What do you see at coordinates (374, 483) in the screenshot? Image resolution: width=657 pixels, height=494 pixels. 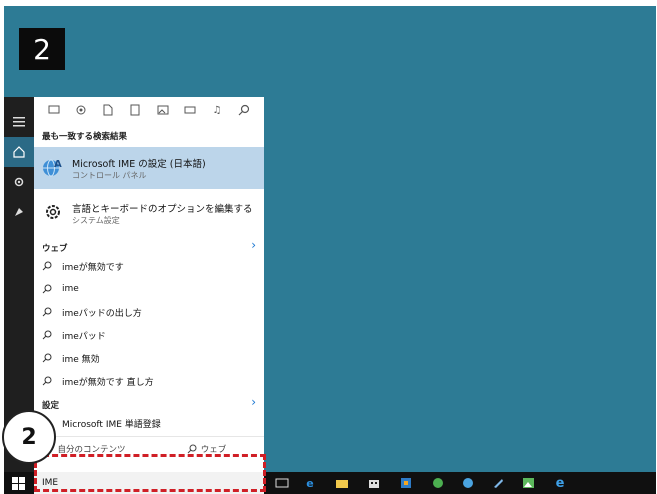 I see `store-icon` at bounding box center [374, 483].